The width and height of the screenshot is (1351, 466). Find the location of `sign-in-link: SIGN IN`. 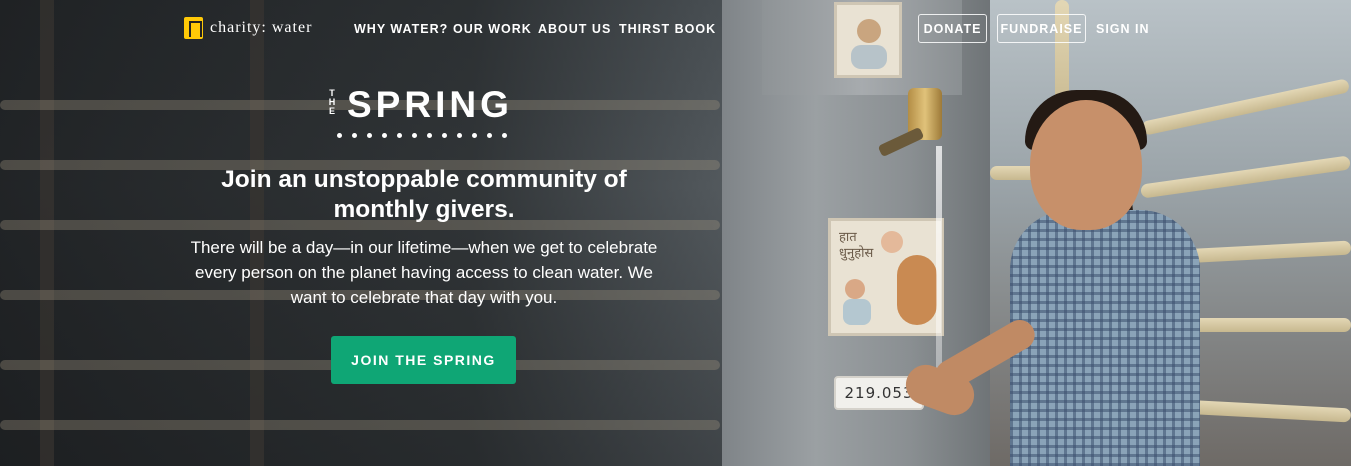

sign-in-link: SIGN IN is located at coordinates (1123, 29).